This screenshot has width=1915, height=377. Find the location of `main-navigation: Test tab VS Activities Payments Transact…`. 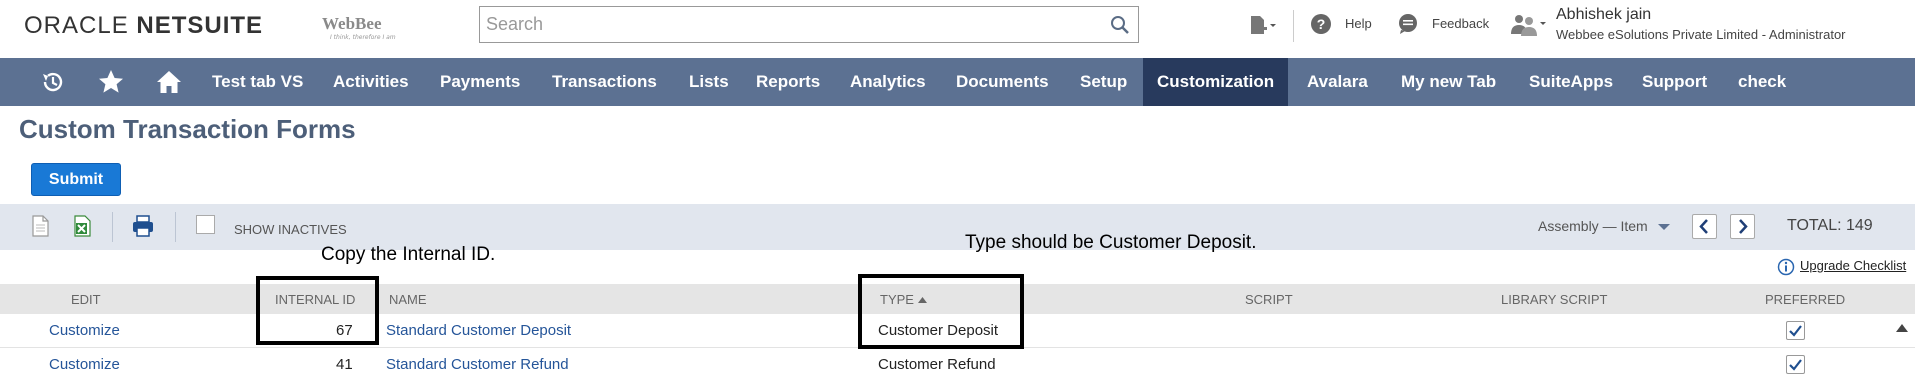

main-navigation: Test tab VS Activities Payments Transact… is located at coordinates (957, 82).